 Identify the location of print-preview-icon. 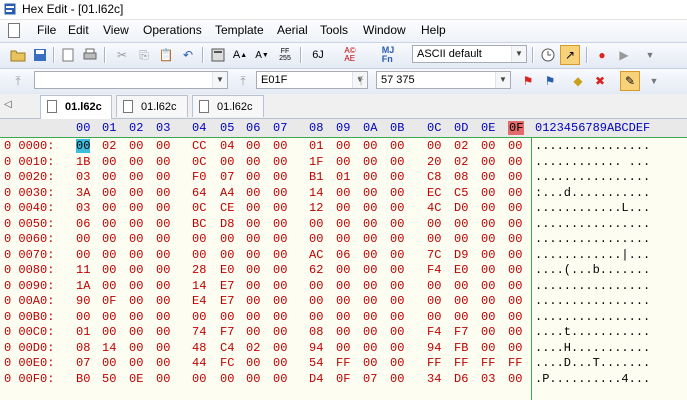
(68, 55).